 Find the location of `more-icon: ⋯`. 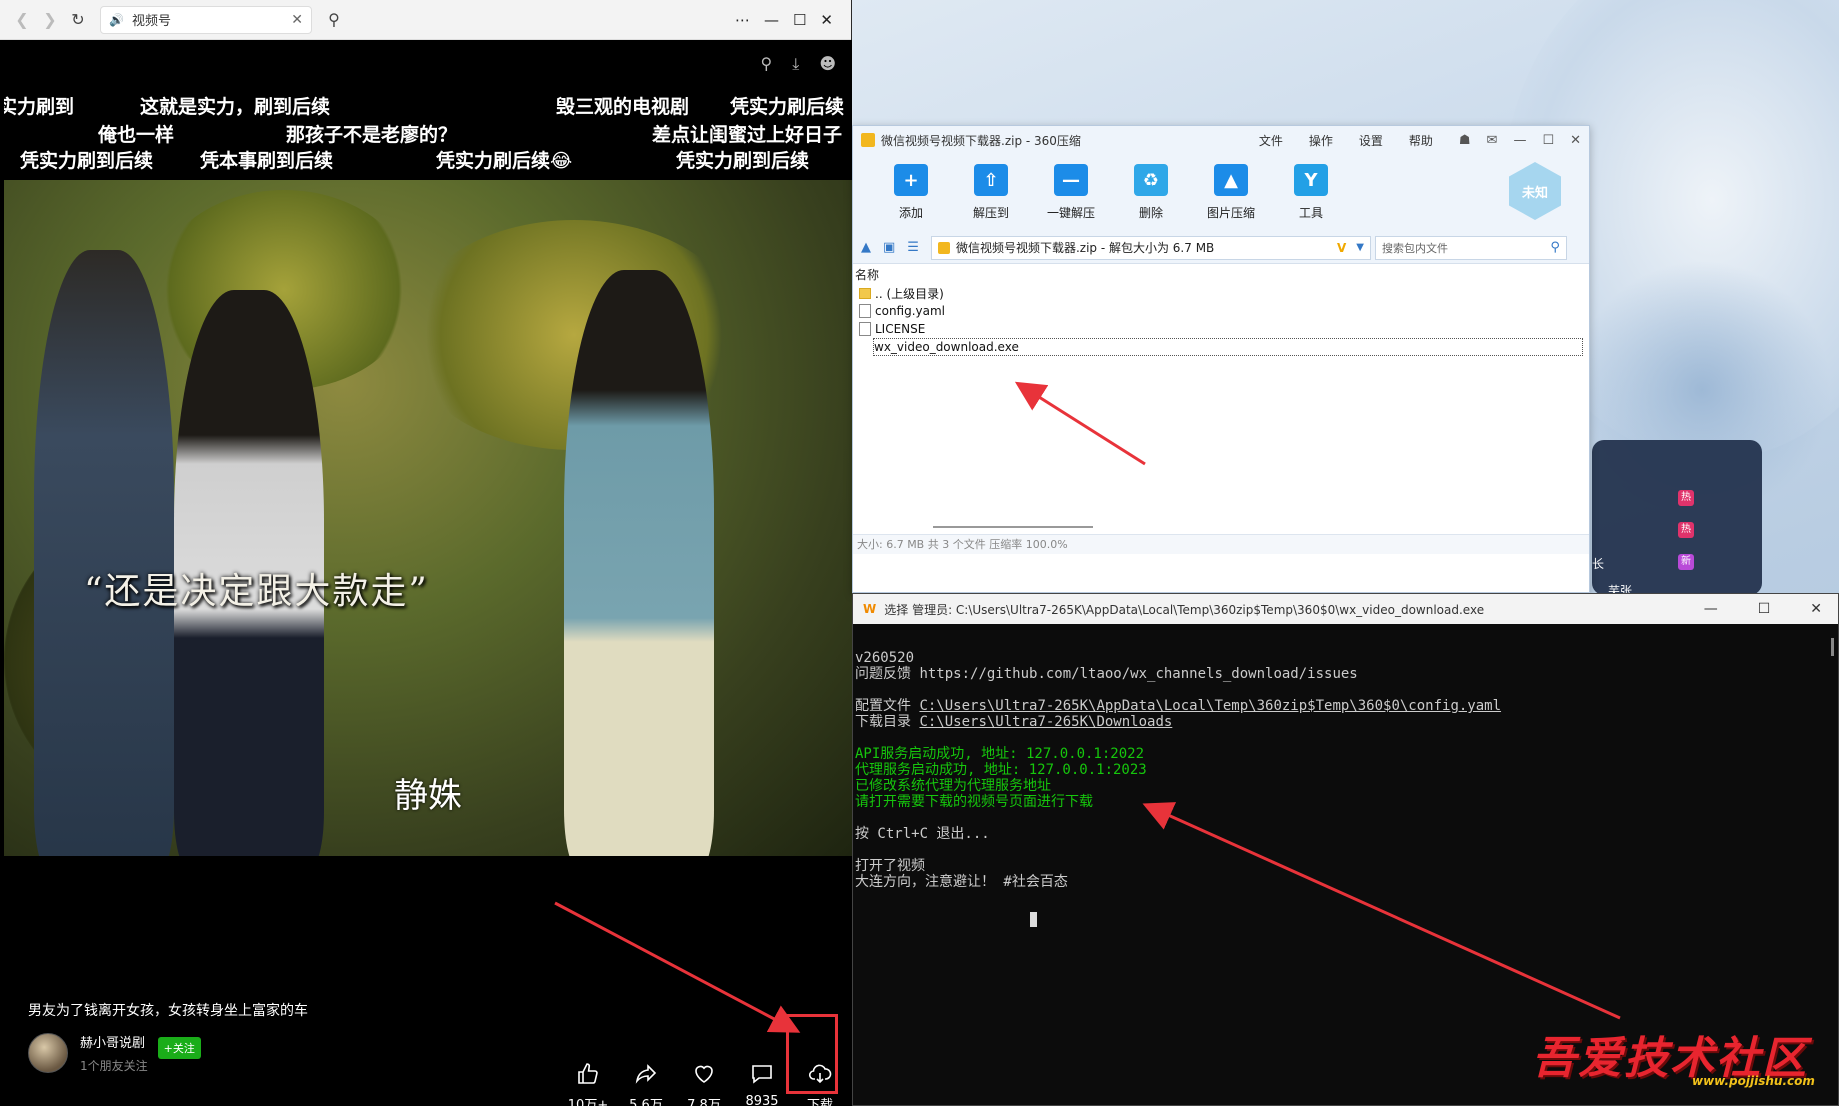

more-icon: ⋯ is located at coordinates (742, 20).